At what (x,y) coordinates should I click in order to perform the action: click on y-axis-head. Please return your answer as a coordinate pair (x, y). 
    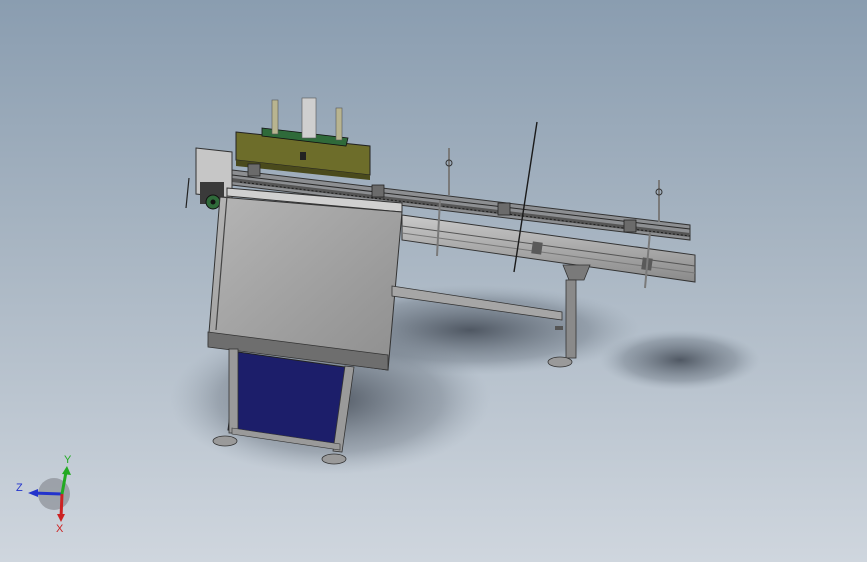
    Looking at the image, I should click on (66, 470).